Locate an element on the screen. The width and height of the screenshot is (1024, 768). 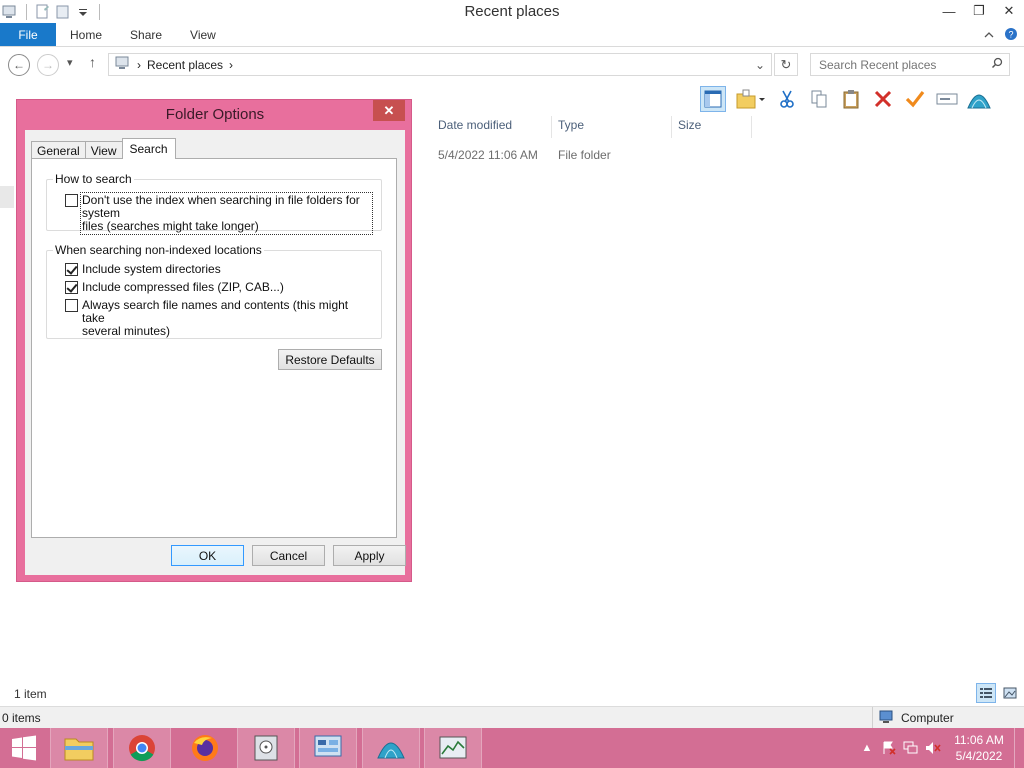
refresh-button: ↻ is located at coordinates (786, 64).